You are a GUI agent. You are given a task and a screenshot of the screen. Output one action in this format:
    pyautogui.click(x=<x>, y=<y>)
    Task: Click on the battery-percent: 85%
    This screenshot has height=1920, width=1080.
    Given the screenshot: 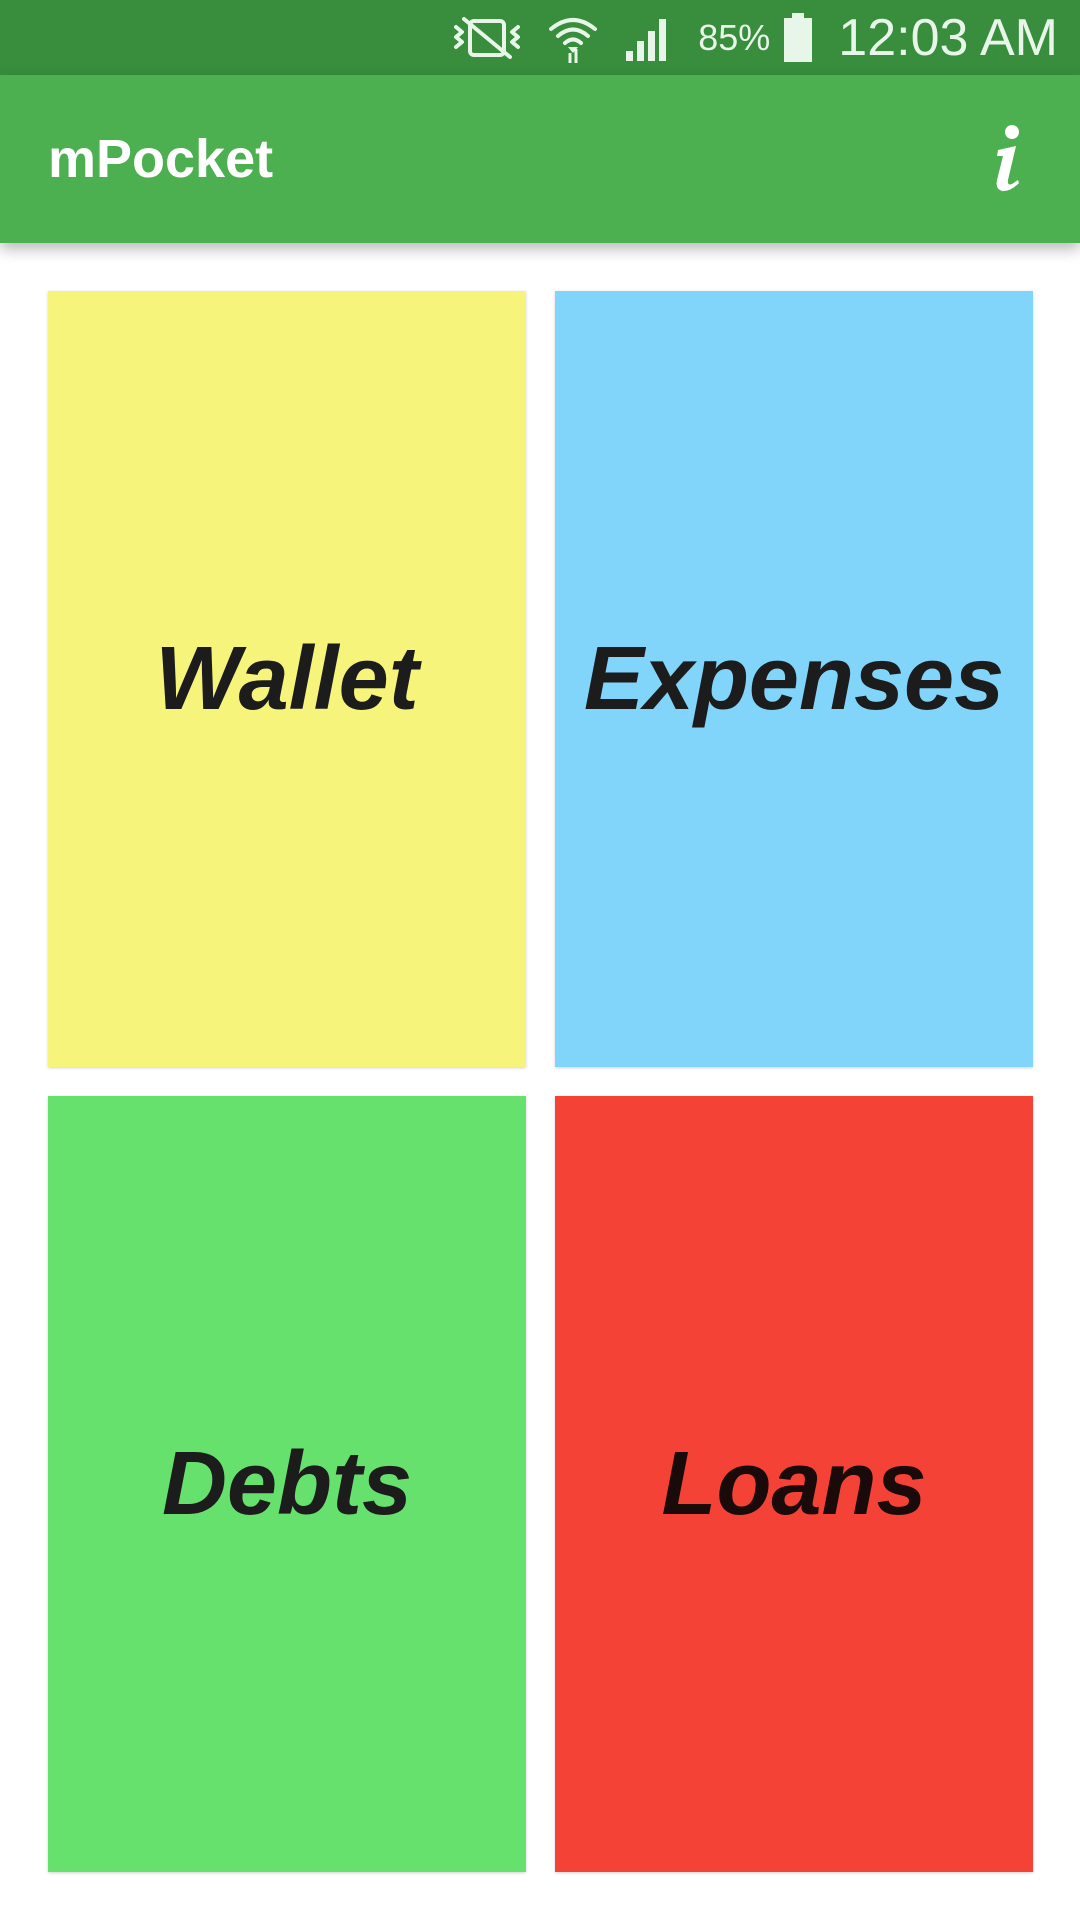 What is the action you would take?
    pyautogui.click(x=734, y=37)
    